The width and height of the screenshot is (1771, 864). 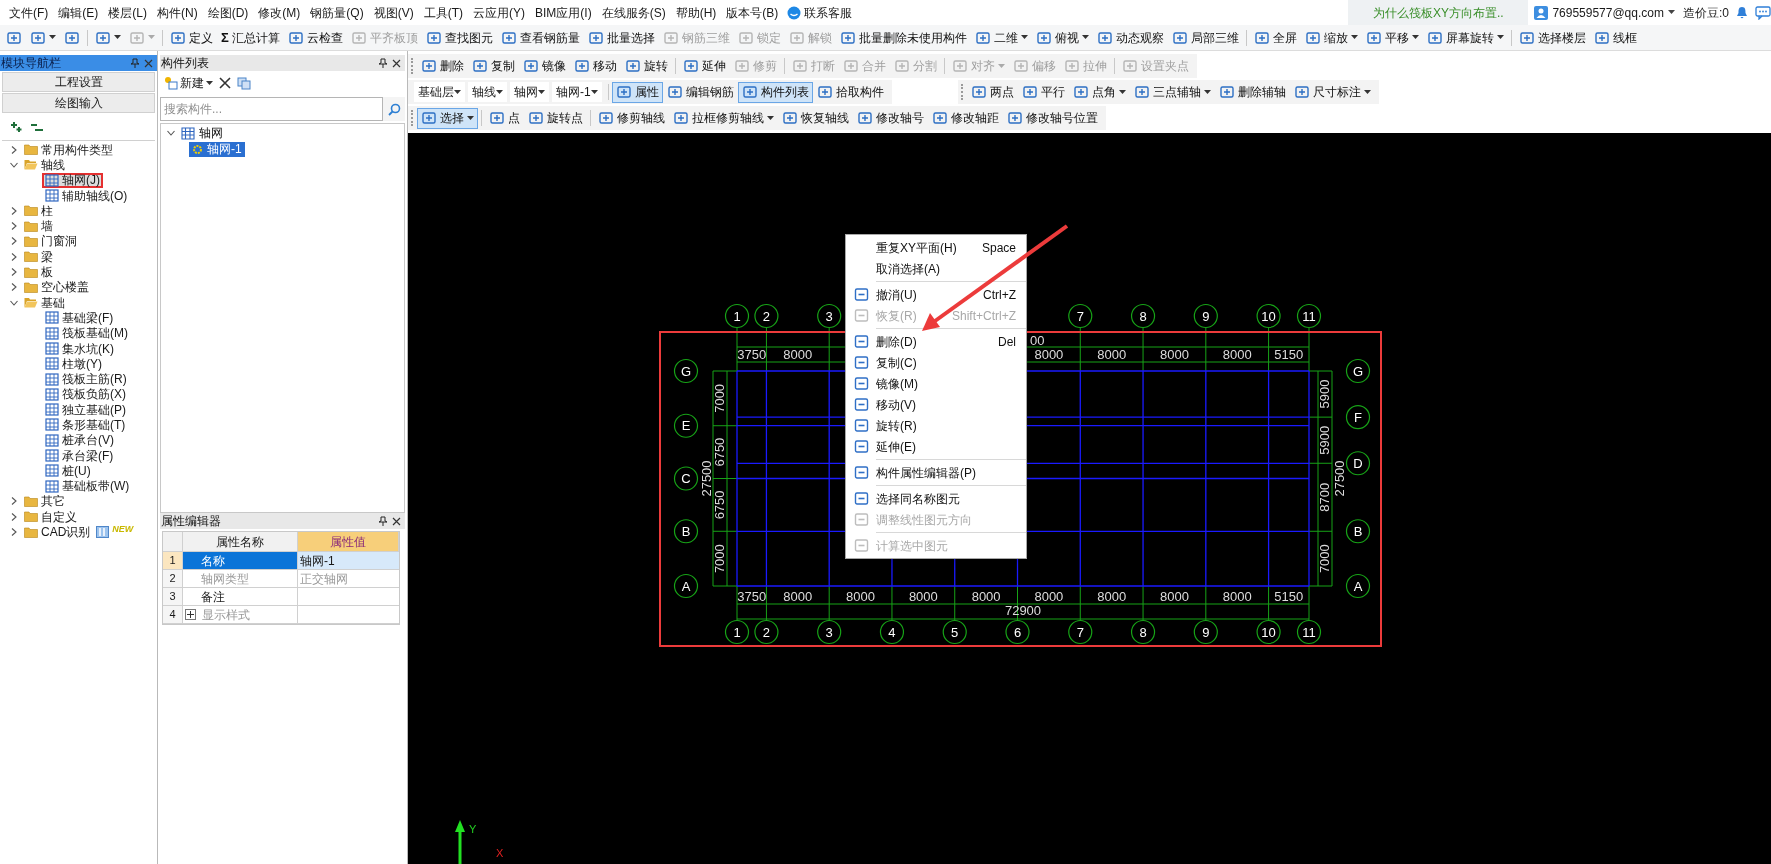 What do you see at coordinates (890, 118) in the screenshot?
I see `toolbar-button: 修改轴号` at bounding box center [890, 118].